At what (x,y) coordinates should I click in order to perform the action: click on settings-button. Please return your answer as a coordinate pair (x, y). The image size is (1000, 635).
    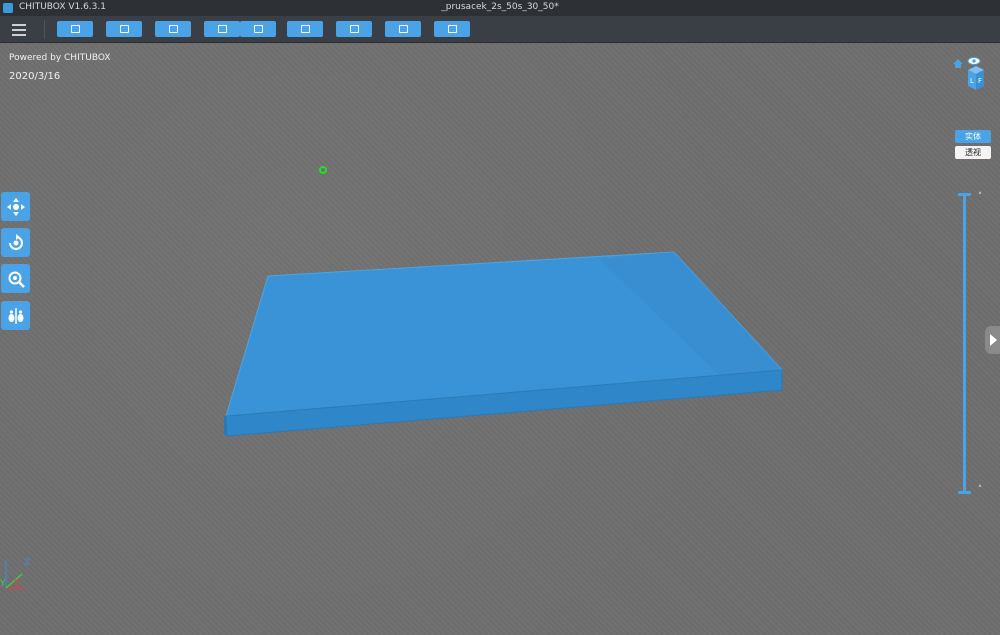
    Looking at the image, I should click on (452, 29).